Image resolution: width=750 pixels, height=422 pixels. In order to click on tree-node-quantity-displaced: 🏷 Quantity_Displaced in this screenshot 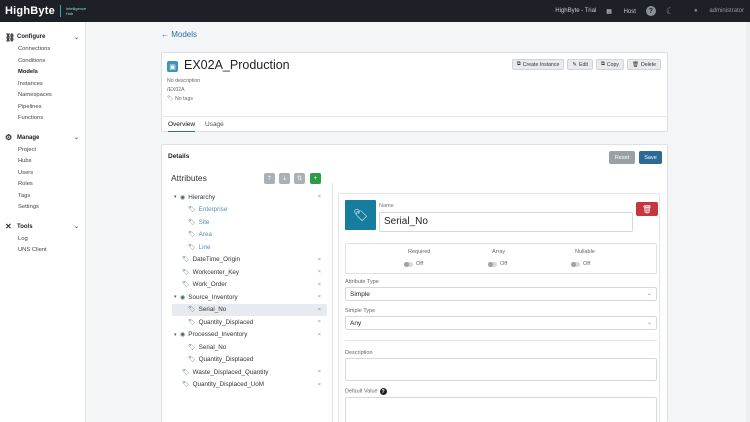, I will do `click(249, 360)`.